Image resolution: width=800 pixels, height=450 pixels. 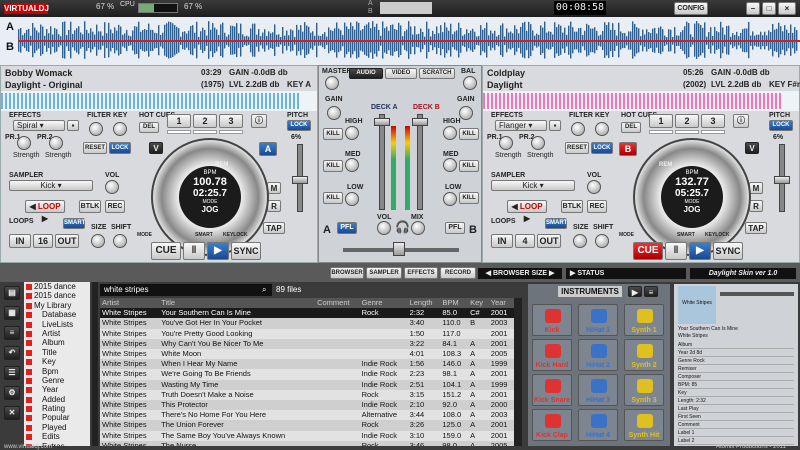 I want to click on deck-B-del-button: DEL, so click(x=631, y=127).